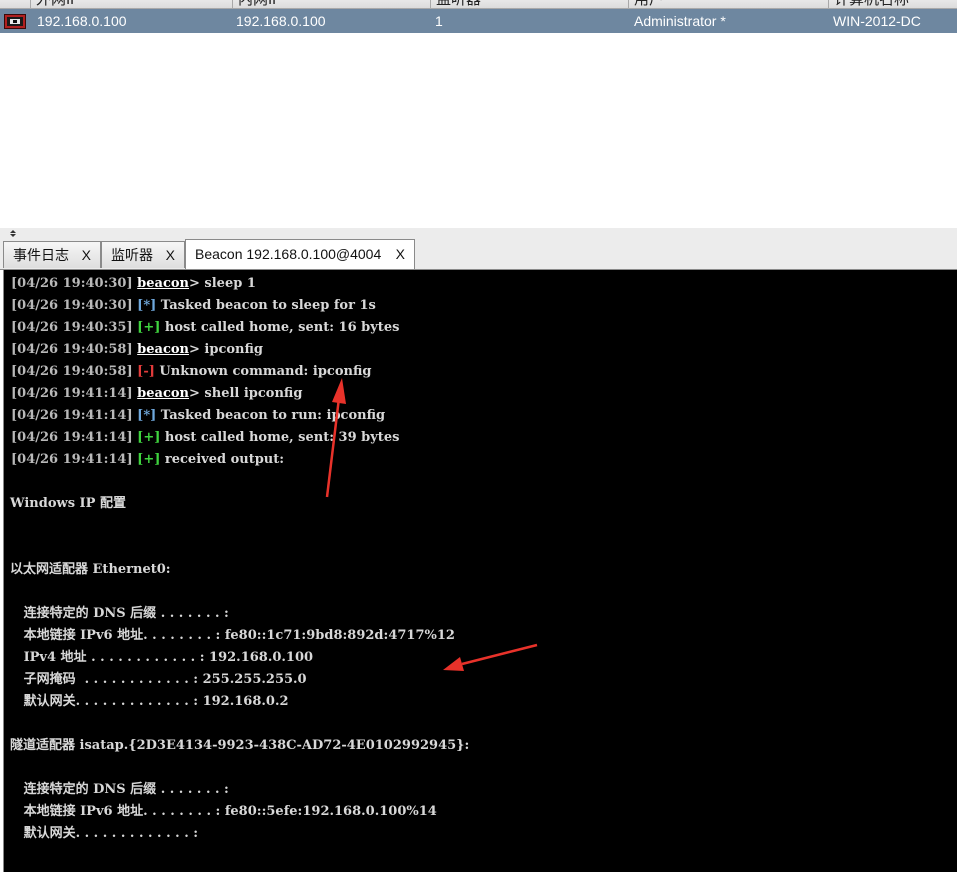  I want to click on expand-down-icon, so click(13, 235).